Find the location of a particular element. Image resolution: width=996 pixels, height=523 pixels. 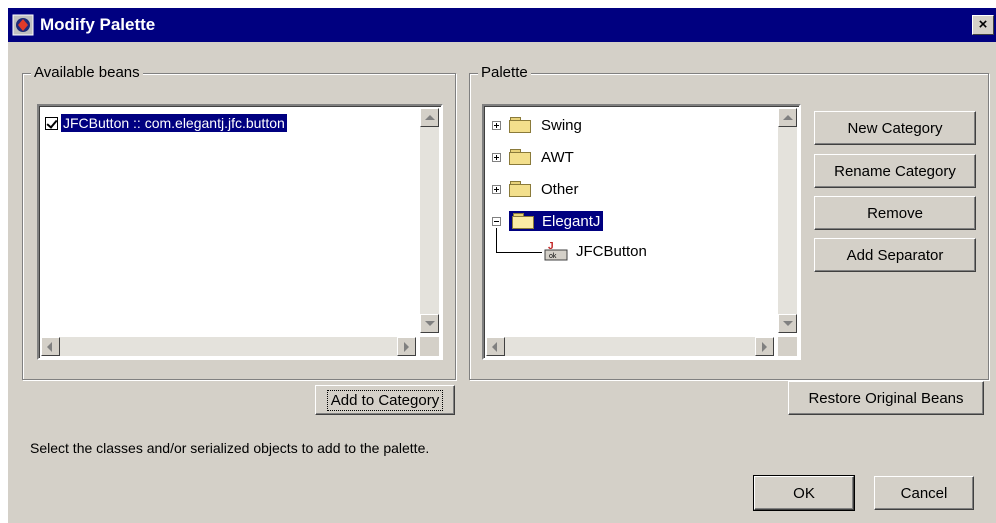

tree-node-swing: Swing is located at coordinates (537, 125).